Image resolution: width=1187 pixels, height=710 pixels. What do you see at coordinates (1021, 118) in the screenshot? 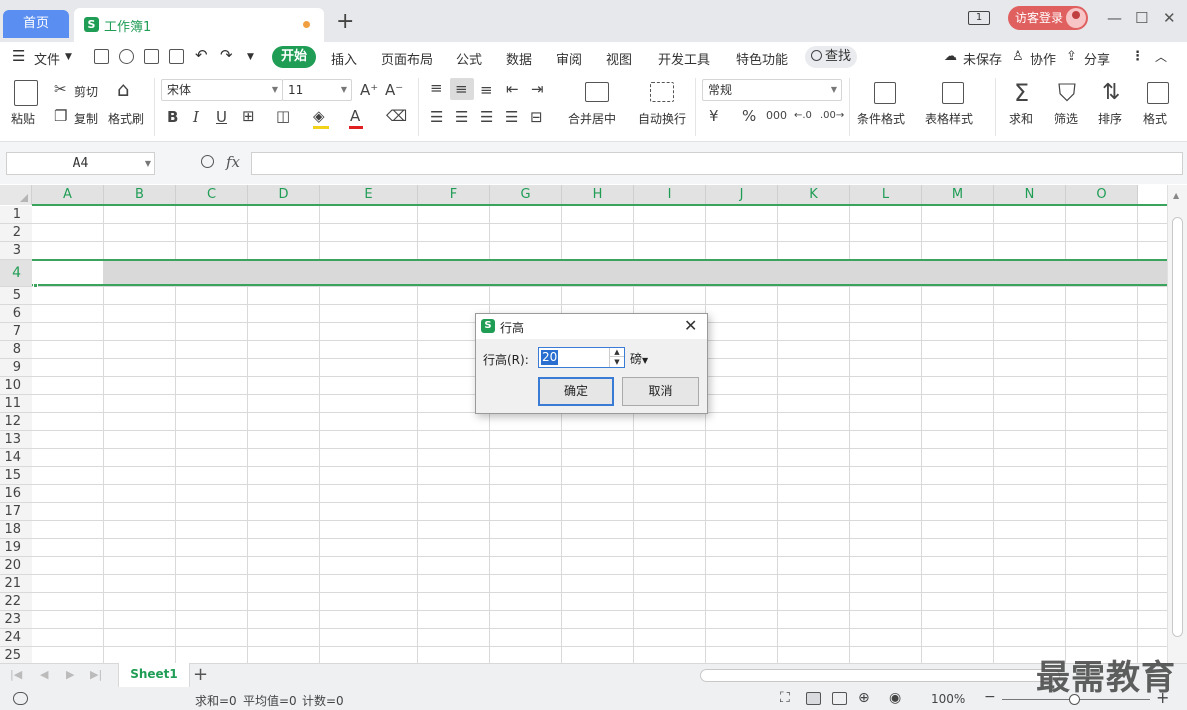
I see `sum-button: 求和` at bounding box center [1021, 118].